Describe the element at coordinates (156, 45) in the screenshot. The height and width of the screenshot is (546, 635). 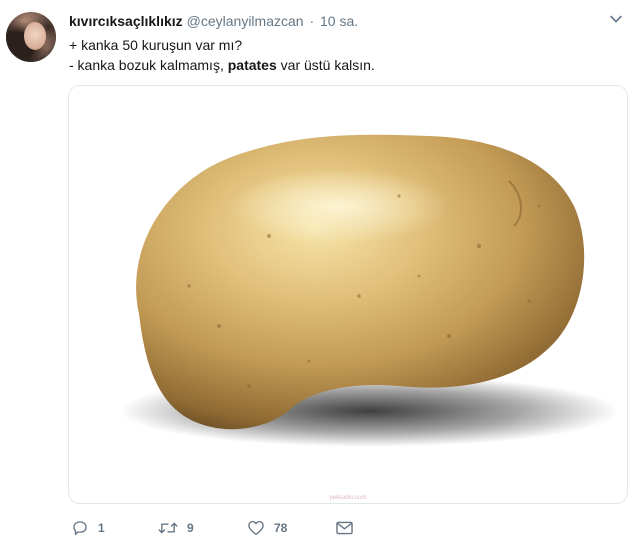
I see `tweet-line-1: + kanka 50 kuruşun var mı?` at that location.